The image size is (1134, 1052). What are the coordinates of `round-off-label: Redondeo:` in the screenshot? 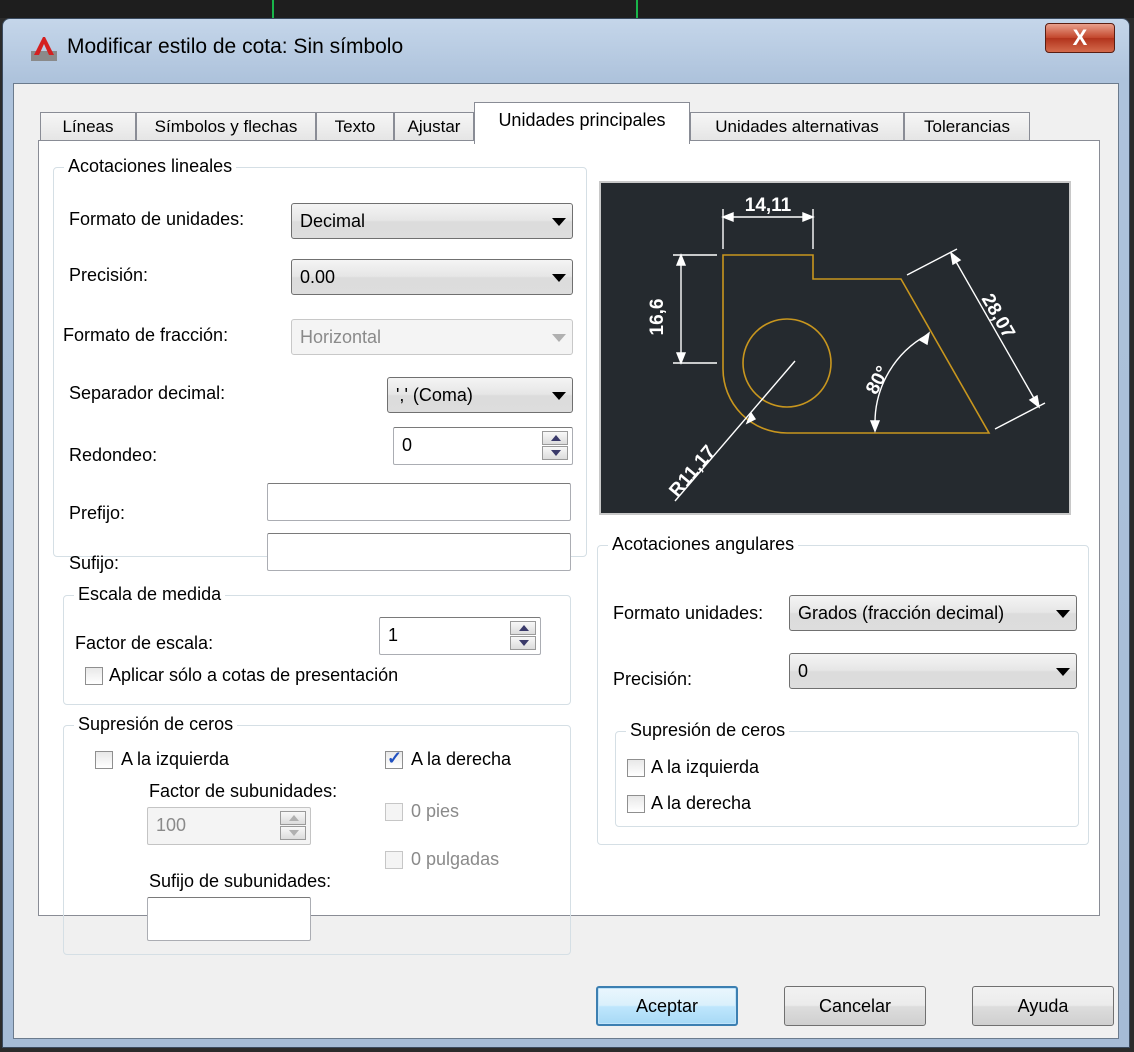 It's located at (113, 455).